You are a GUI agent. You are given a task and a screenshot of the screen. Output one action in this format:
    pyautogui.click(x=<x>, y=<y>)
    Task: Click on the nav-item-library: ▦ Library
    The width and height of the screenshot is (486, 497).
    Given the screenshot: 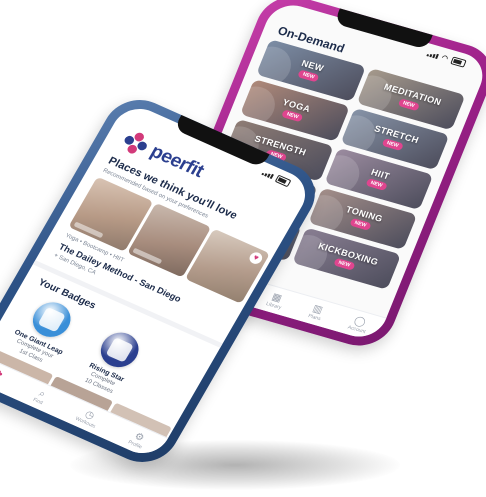 What is the action you would take?
    pyautogui.click(x=275, y=300)
    